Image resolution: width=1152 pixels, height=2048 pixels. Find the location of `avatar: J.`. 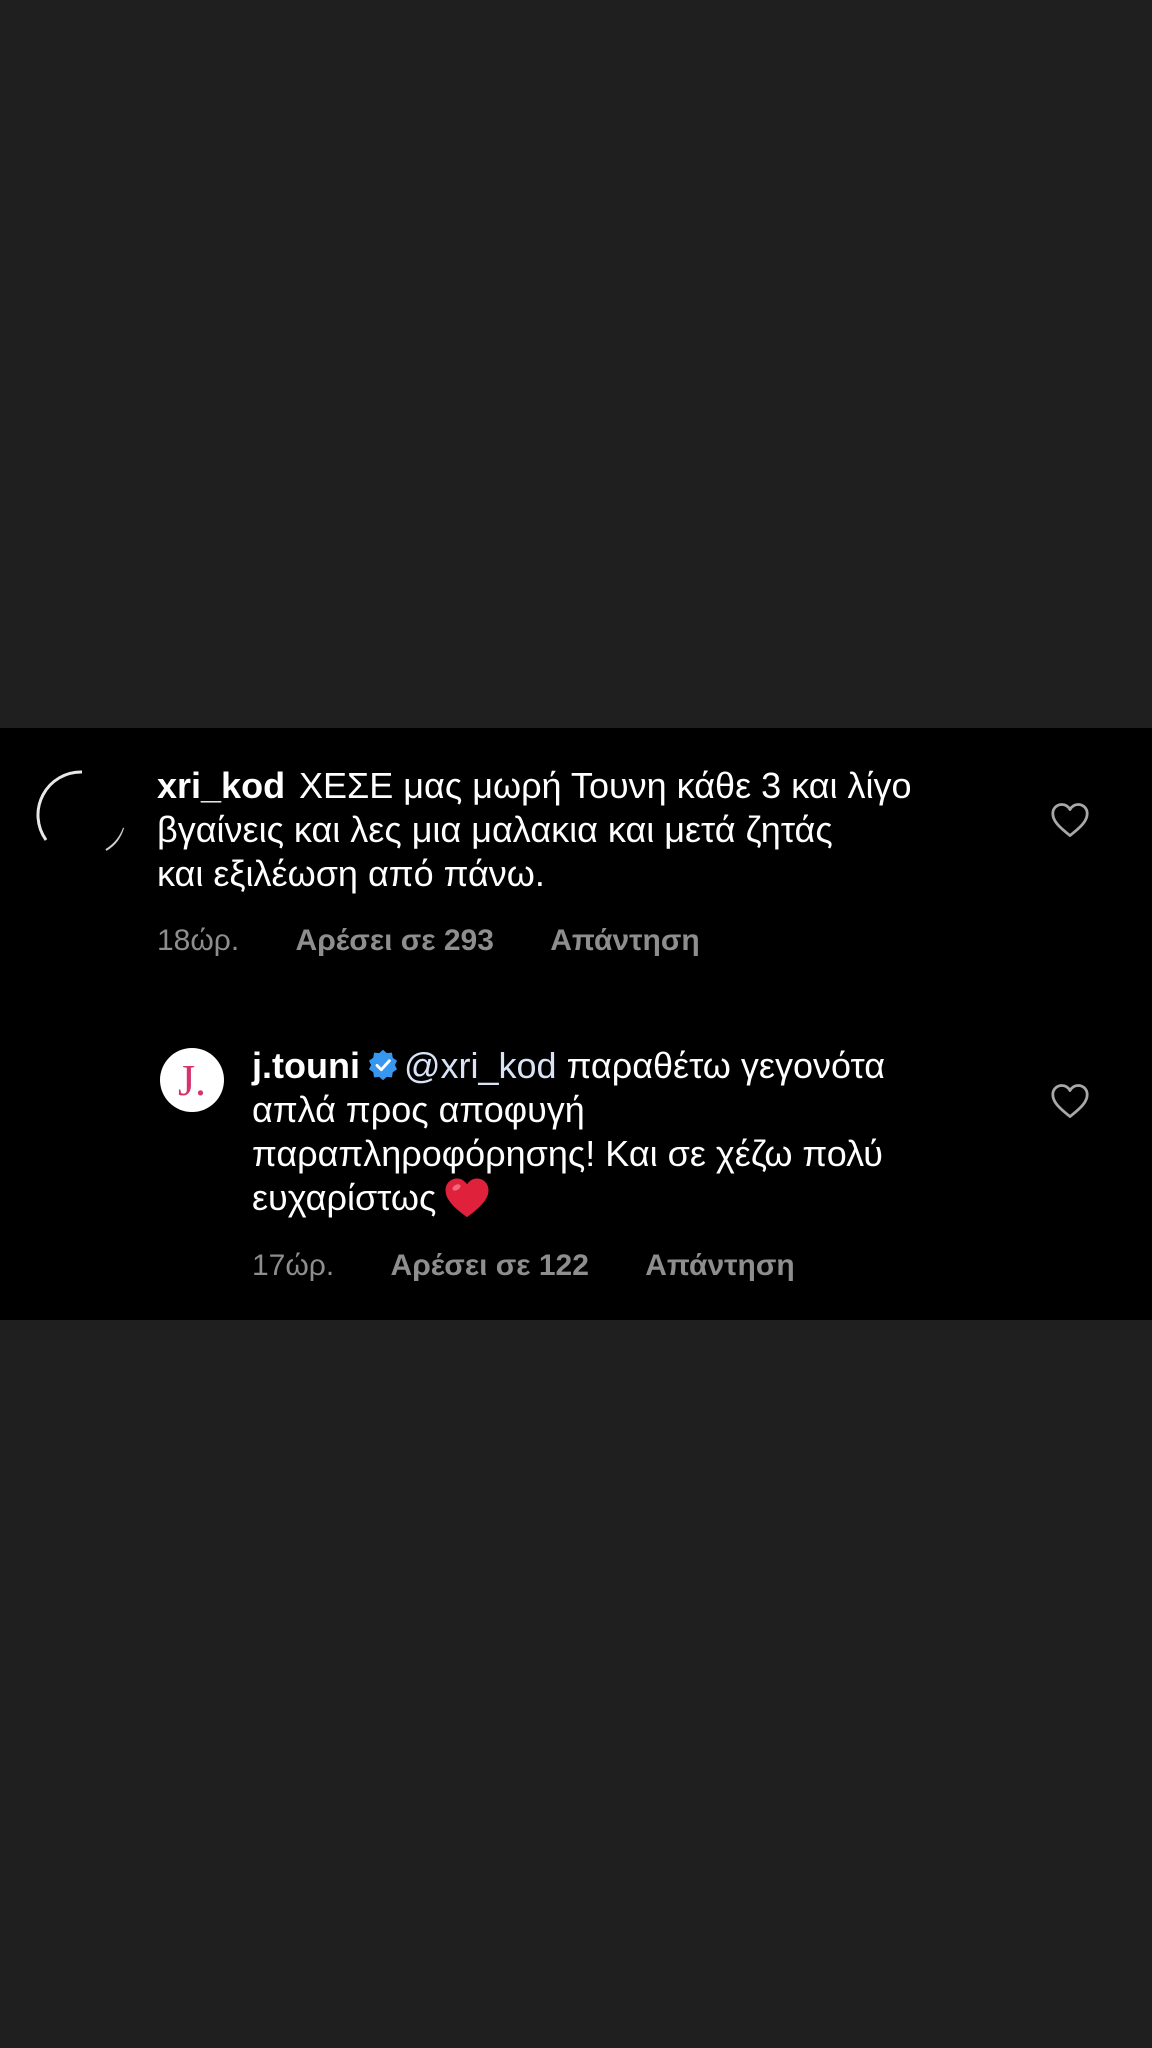

avatar: J. is located at coordinates (192, 1080).